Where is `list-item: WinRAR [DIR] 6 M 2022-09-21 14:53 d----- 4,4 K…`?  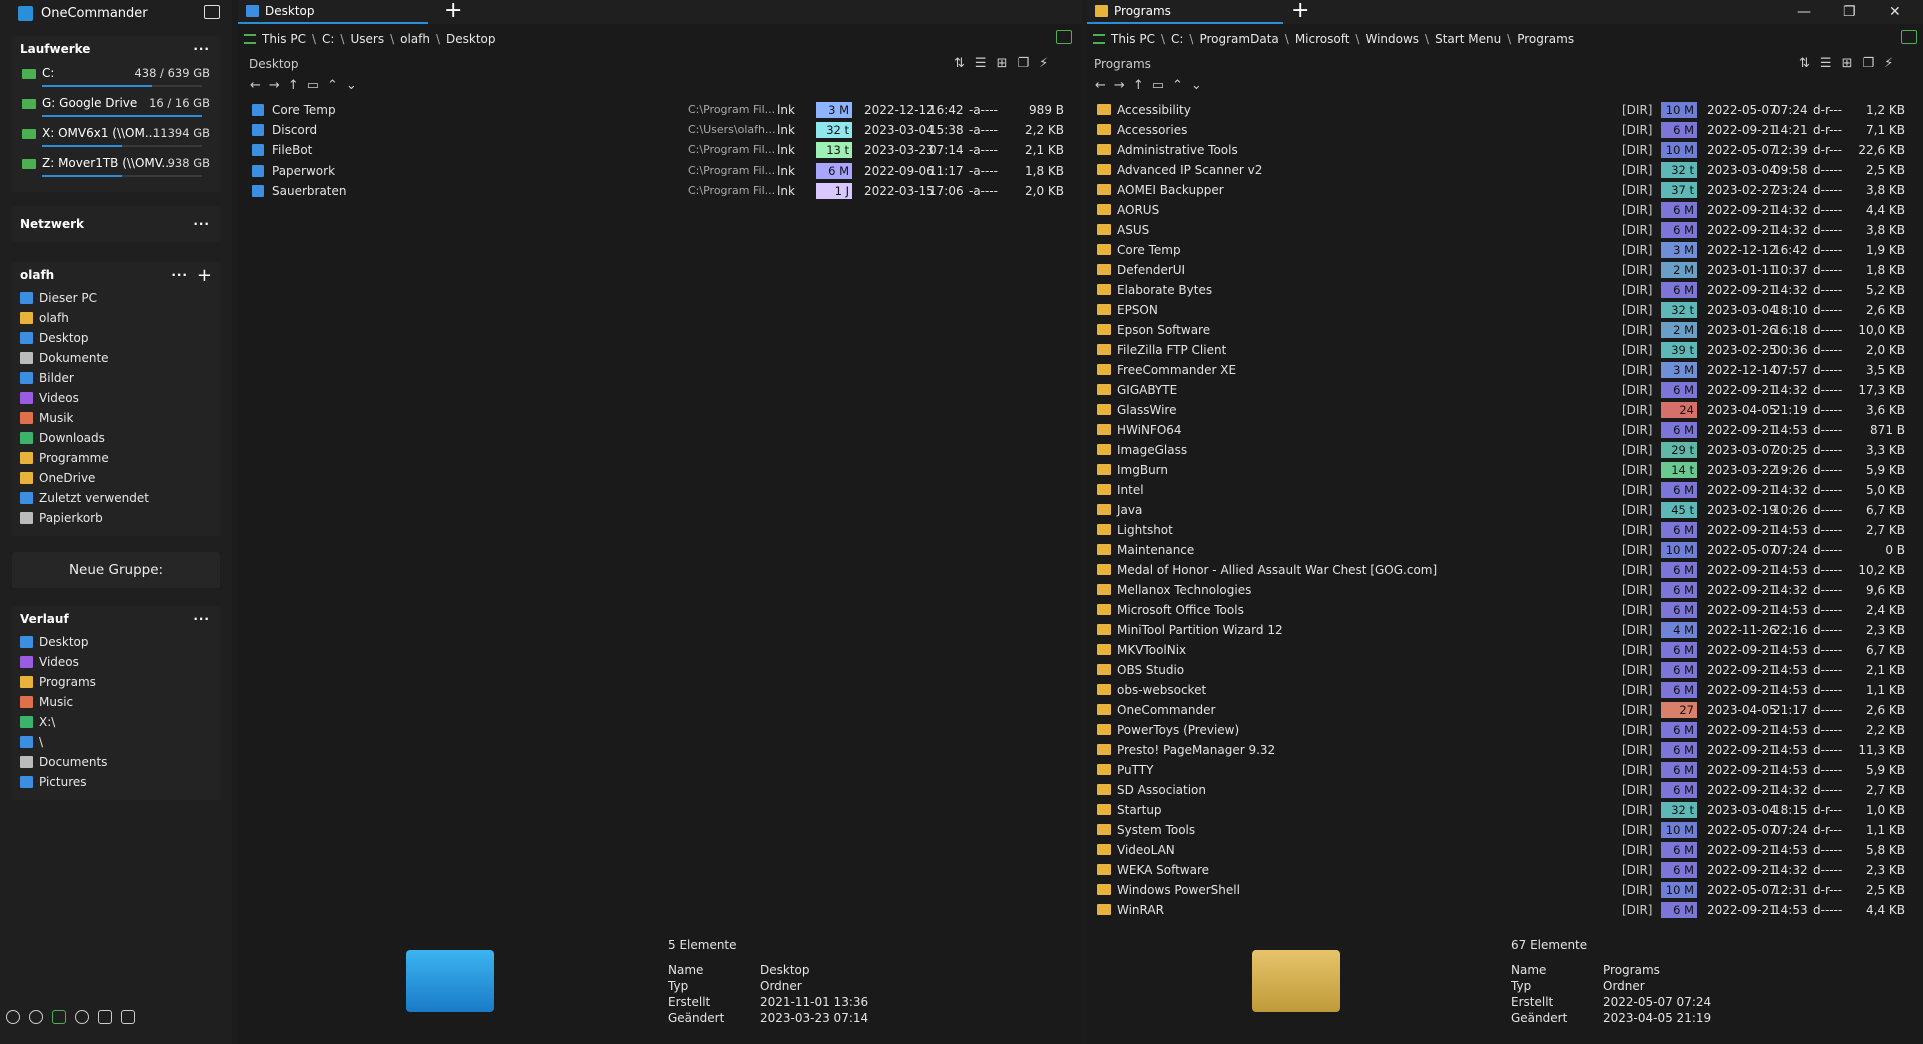 list-item: WinRAR [DIR] 6 M 2022-09-21 14:53 d----- 4,4 K… is located at coordinates (1505, 910).